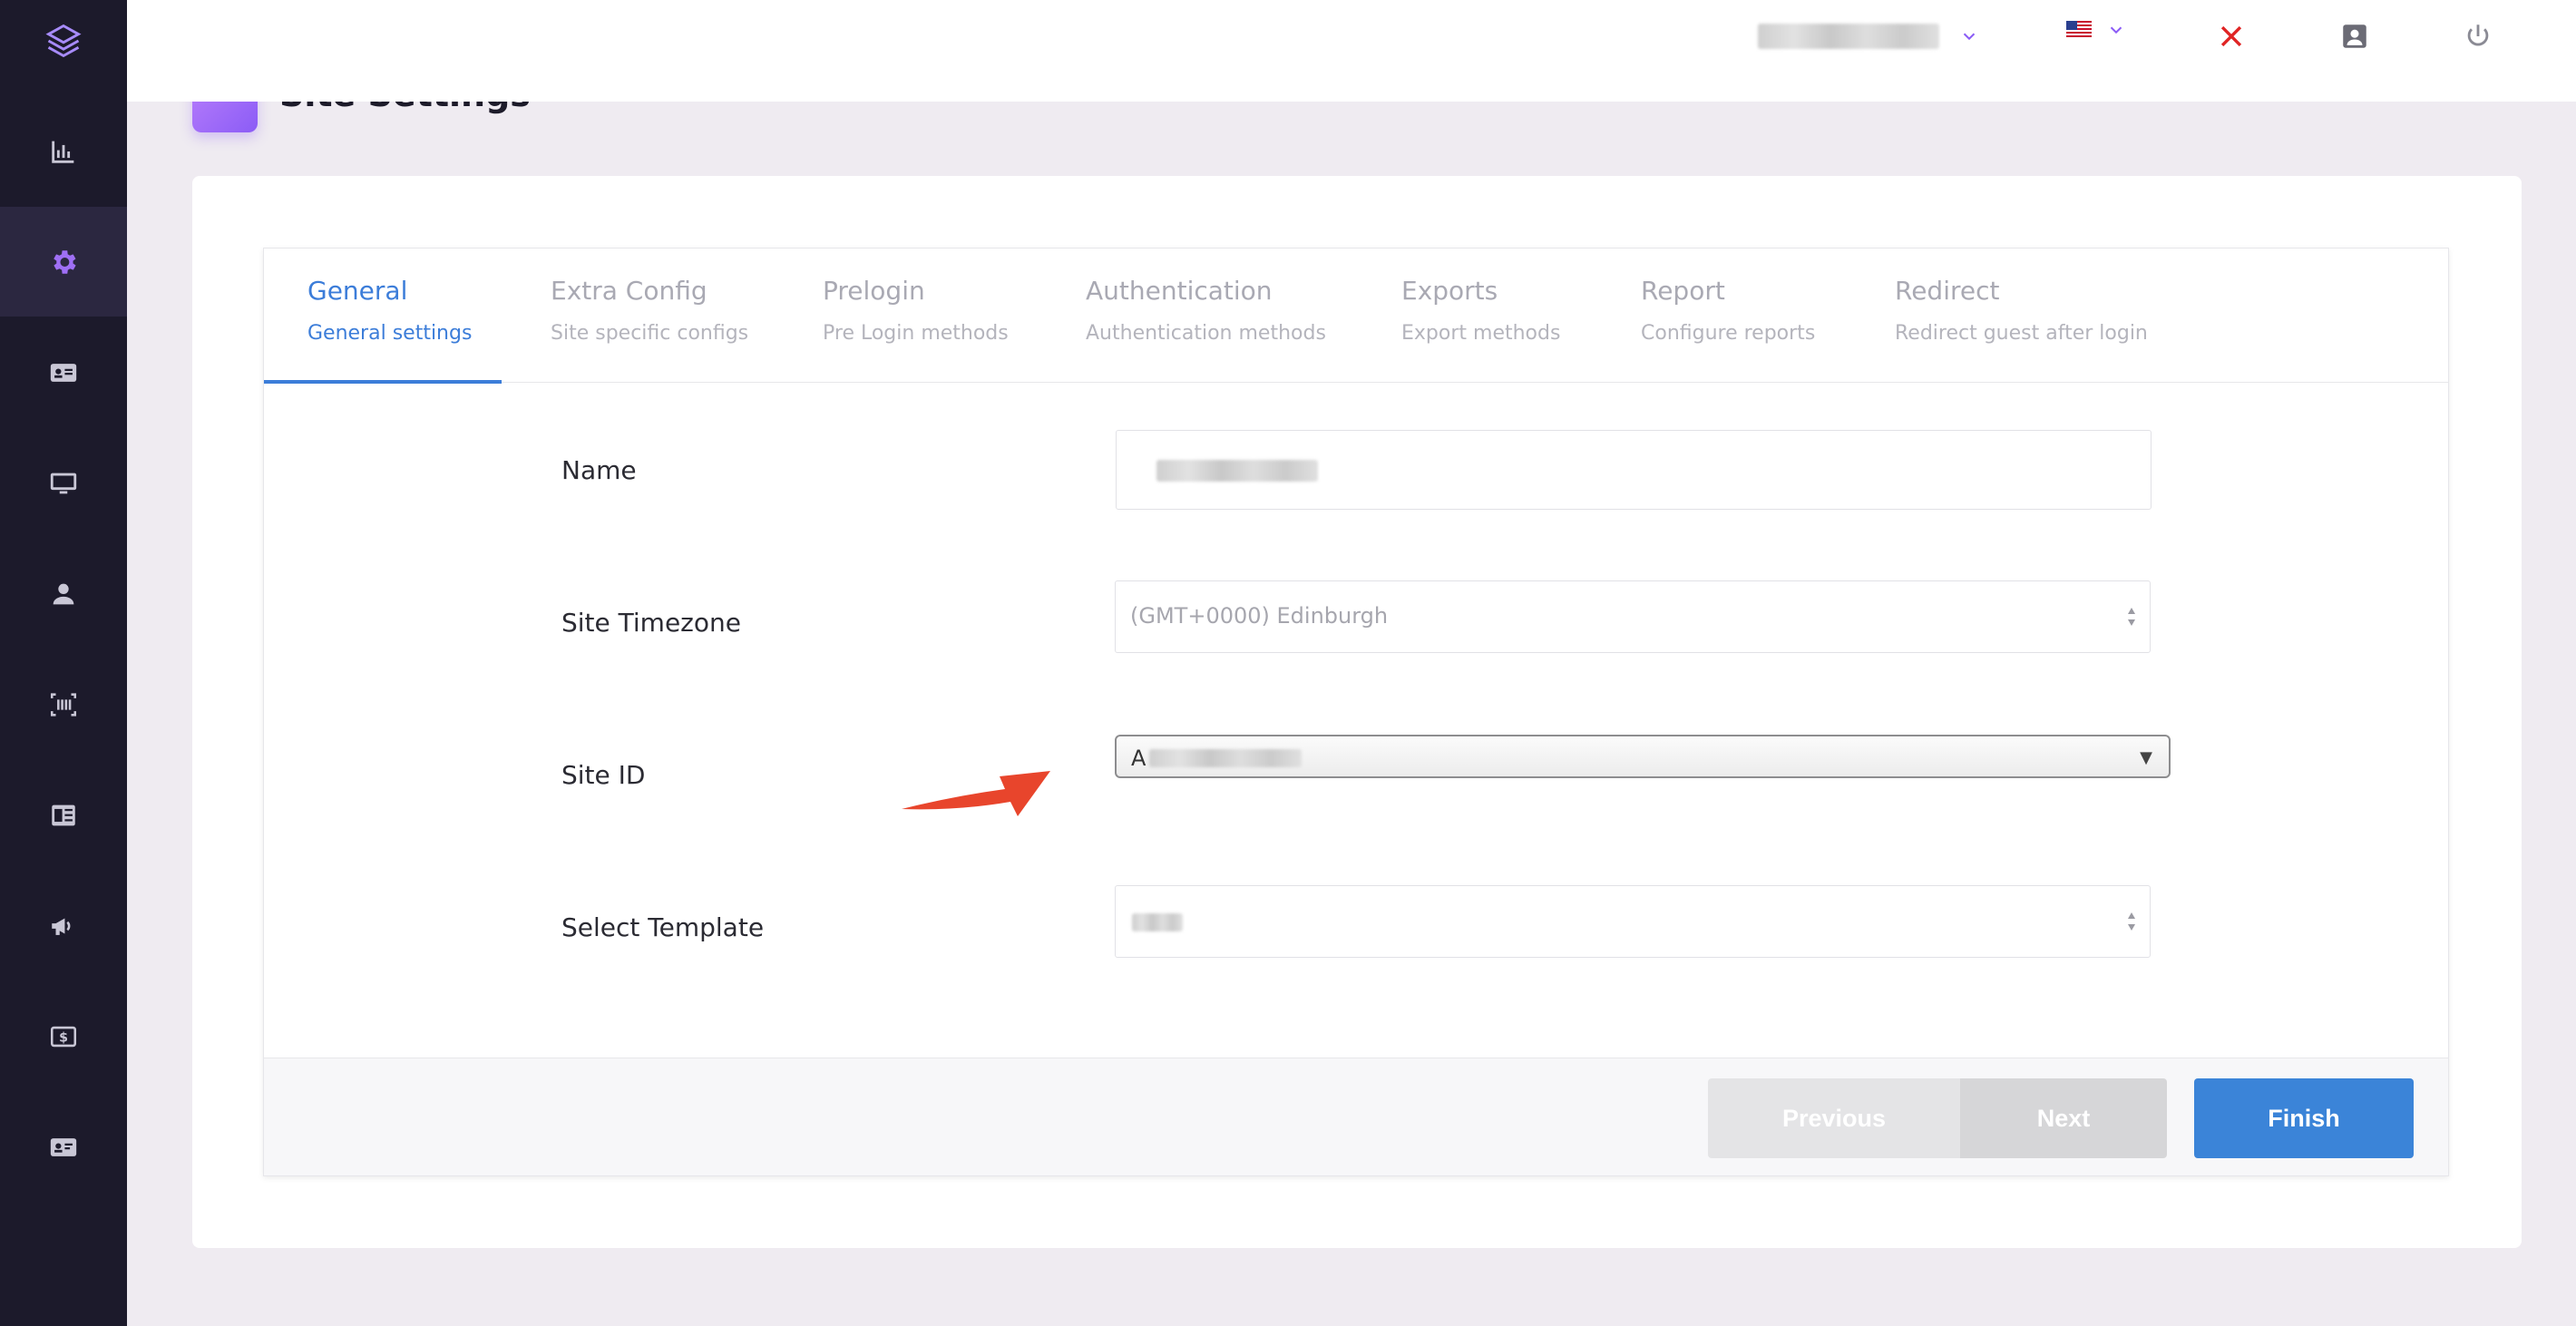 The image size is (2576, 1326). What do you see at coordinates (650, 333) in the screenshot?
I see `tab-subtitle: Site specific configs` at bounding box center [650, 333].